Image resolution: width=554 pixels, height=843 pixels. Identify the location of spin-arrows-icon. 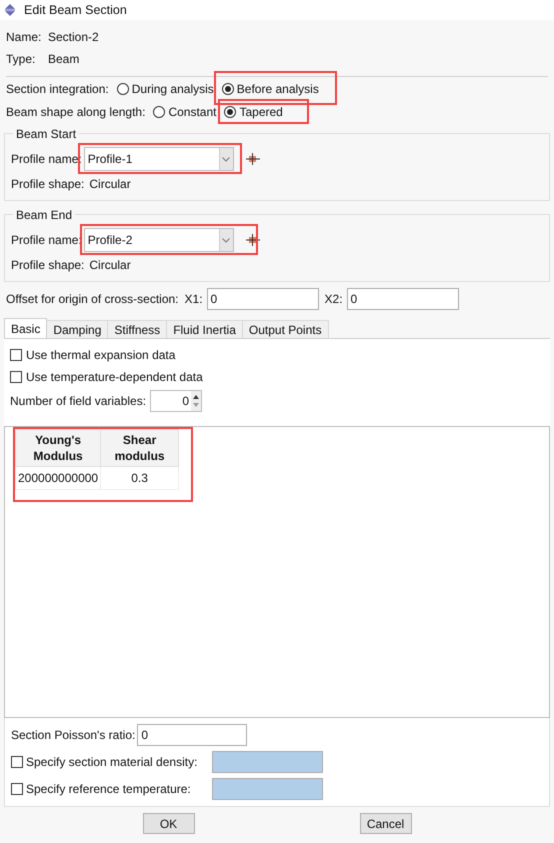
(196, 401).